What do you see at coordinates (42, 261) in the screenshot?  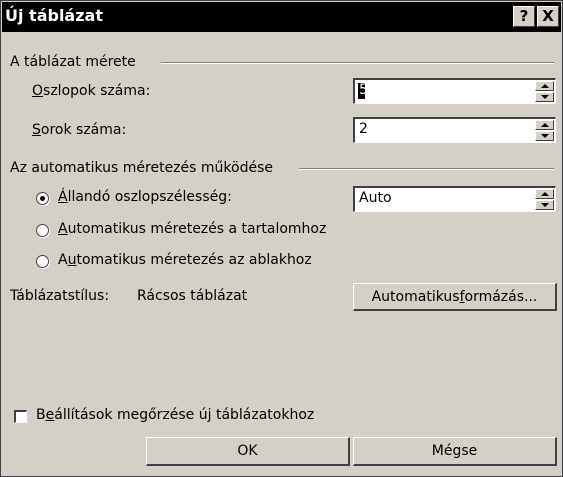 I see `autofit-window-radio` at bounding box center [42, 261].